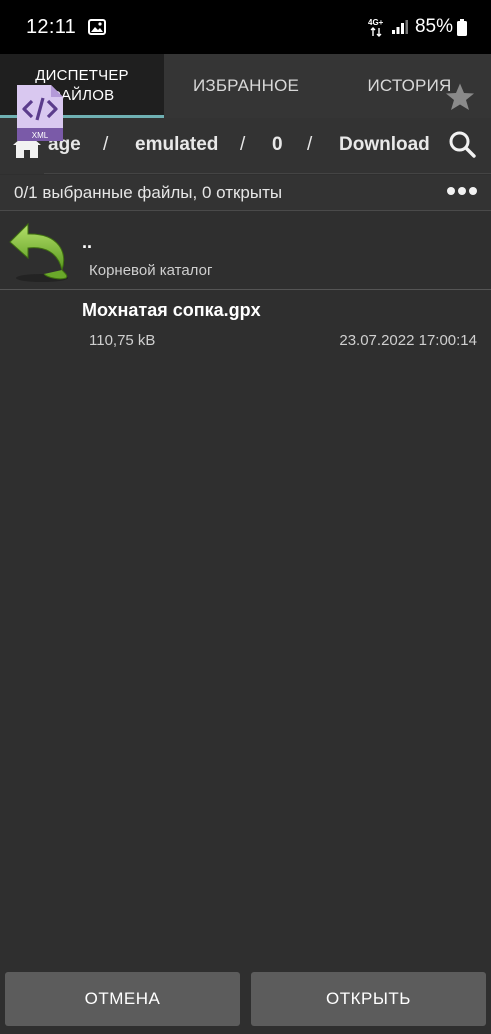 The width and height of the screenshot is (491, 1034). Describe the element at coordinates (122, 340) in the screenshot. I see `file-size: 110,75 kB` at that location.